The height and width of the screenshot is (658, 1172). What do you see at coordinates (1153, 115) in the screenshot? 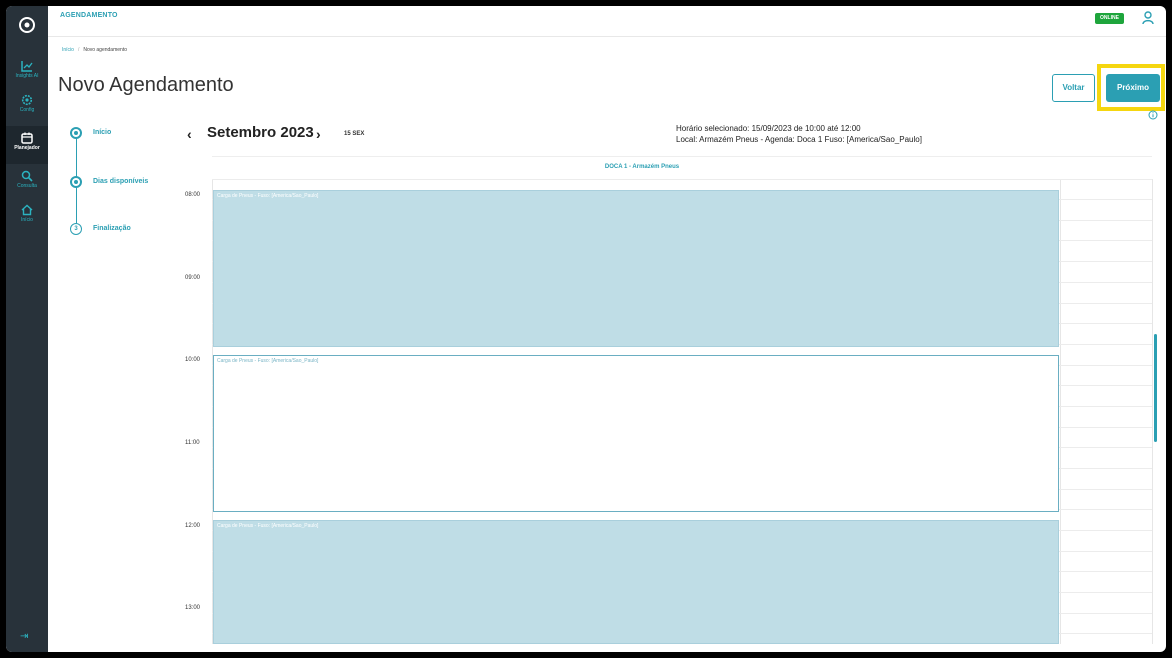
I see `info-icon` at bounding box center [1153, 115].